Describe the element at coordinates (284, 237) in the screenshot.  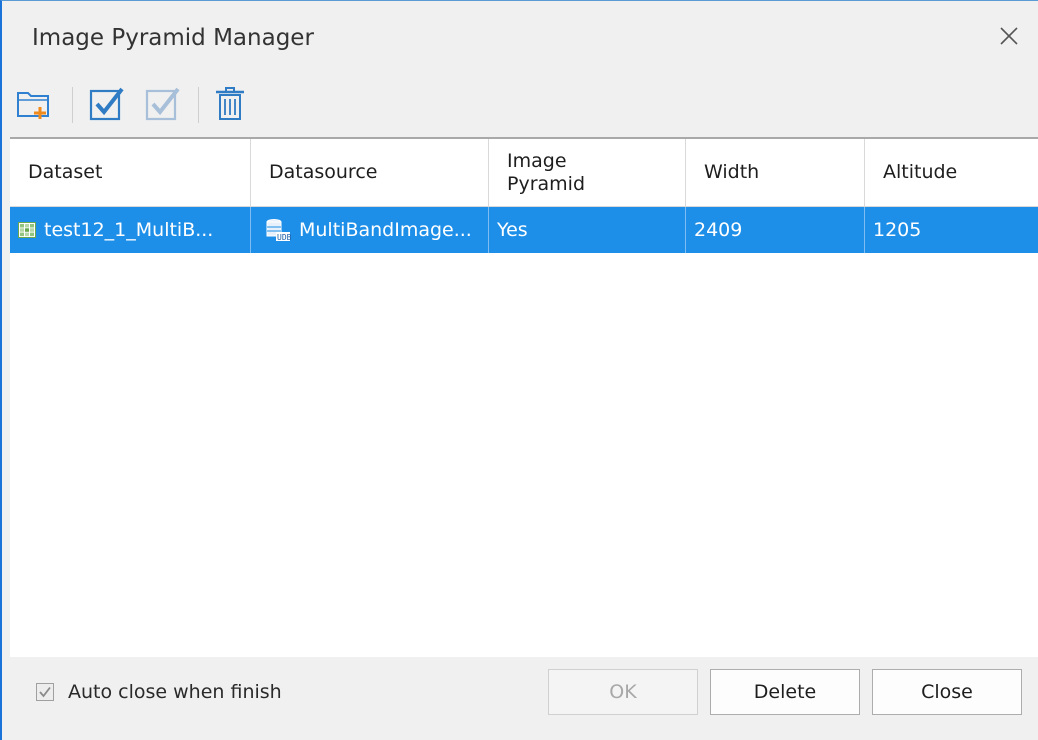
I see `svg-text: UDB` at that location.